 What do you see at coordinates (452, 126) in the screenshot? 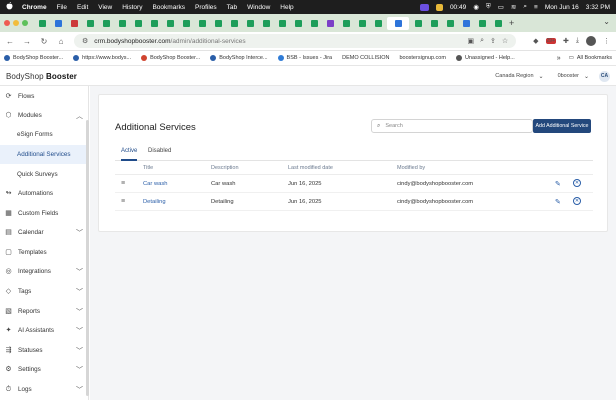
I see `search-input: ⌕ Search` at bounding box center [452, 126].